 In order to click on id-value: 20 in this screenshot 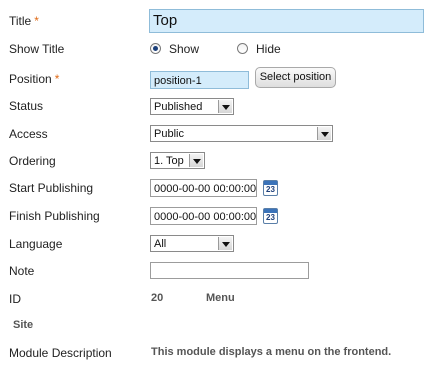, I will do `click(157, 298)`.